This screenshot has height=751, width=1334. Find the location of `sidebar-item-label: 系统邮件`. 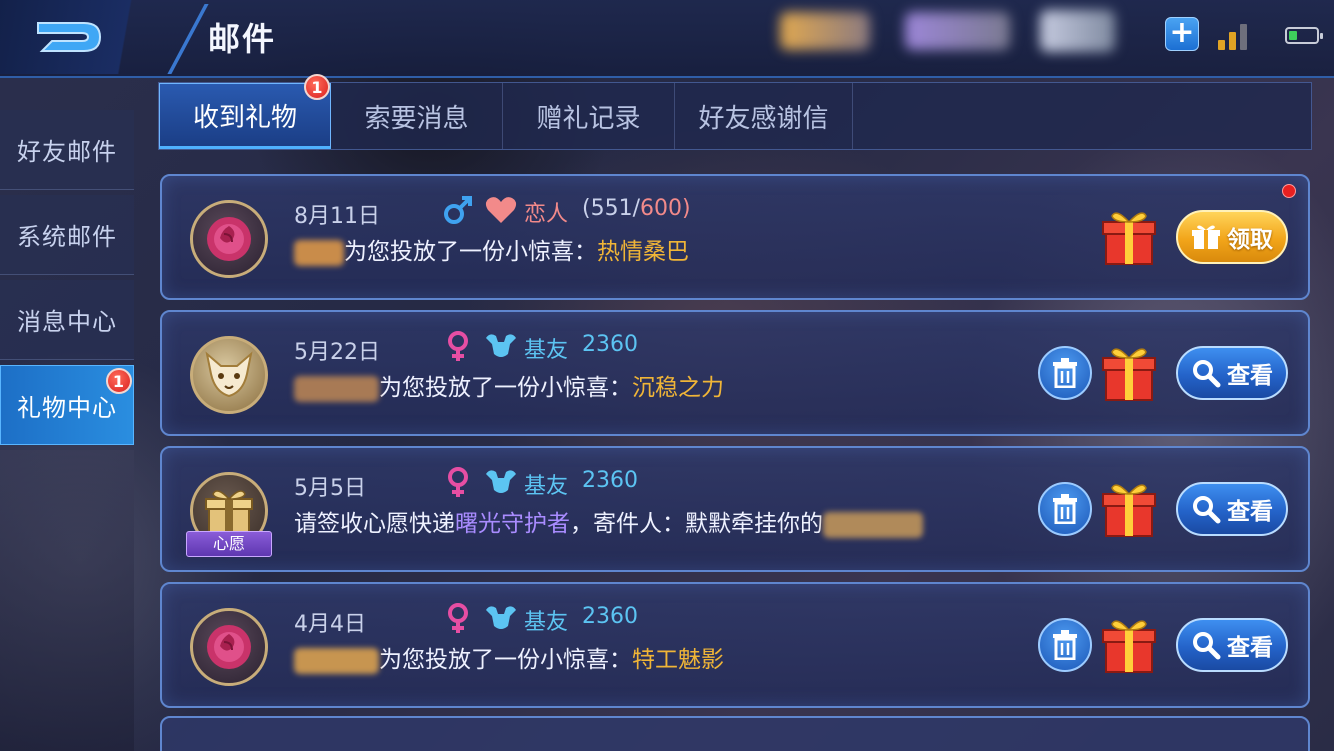

sidebar-item-label: 系统邮件 is located at coordinates (67, 237).